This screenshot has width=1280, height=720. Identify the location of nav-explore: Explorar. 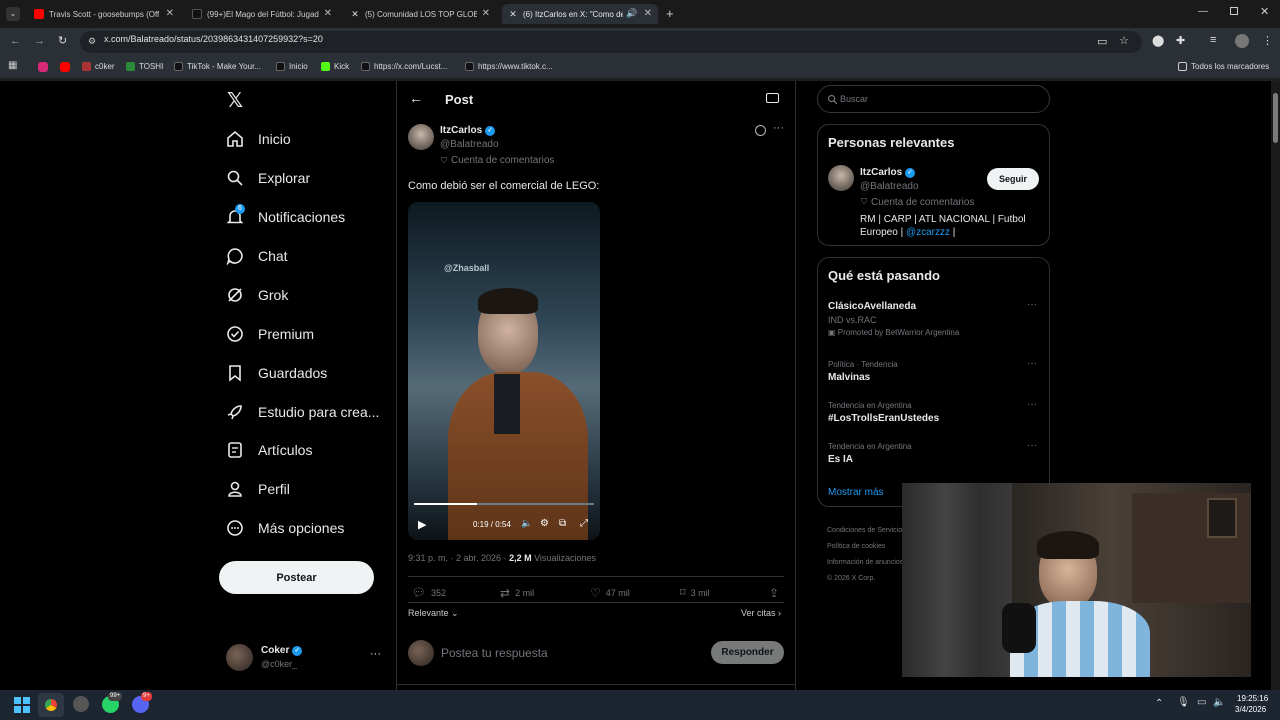
(268, 178).